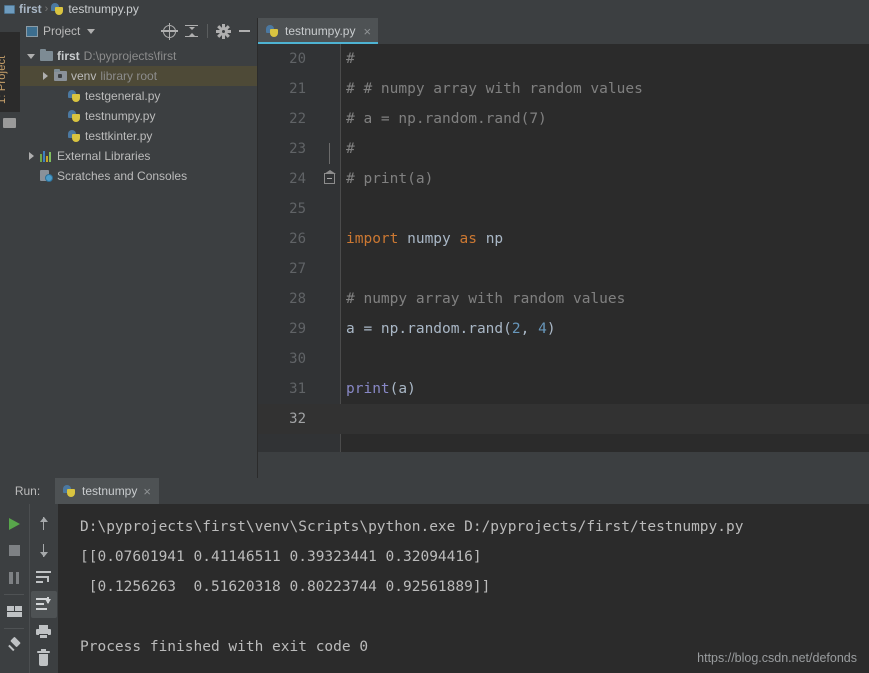 The height and width of the screenshot is (673, 869). What do you see at coordinates (446, 119) in the screenshot?
I see `code-line-text: # a = np.random.rand(7)` at bounding box center [446, 119].